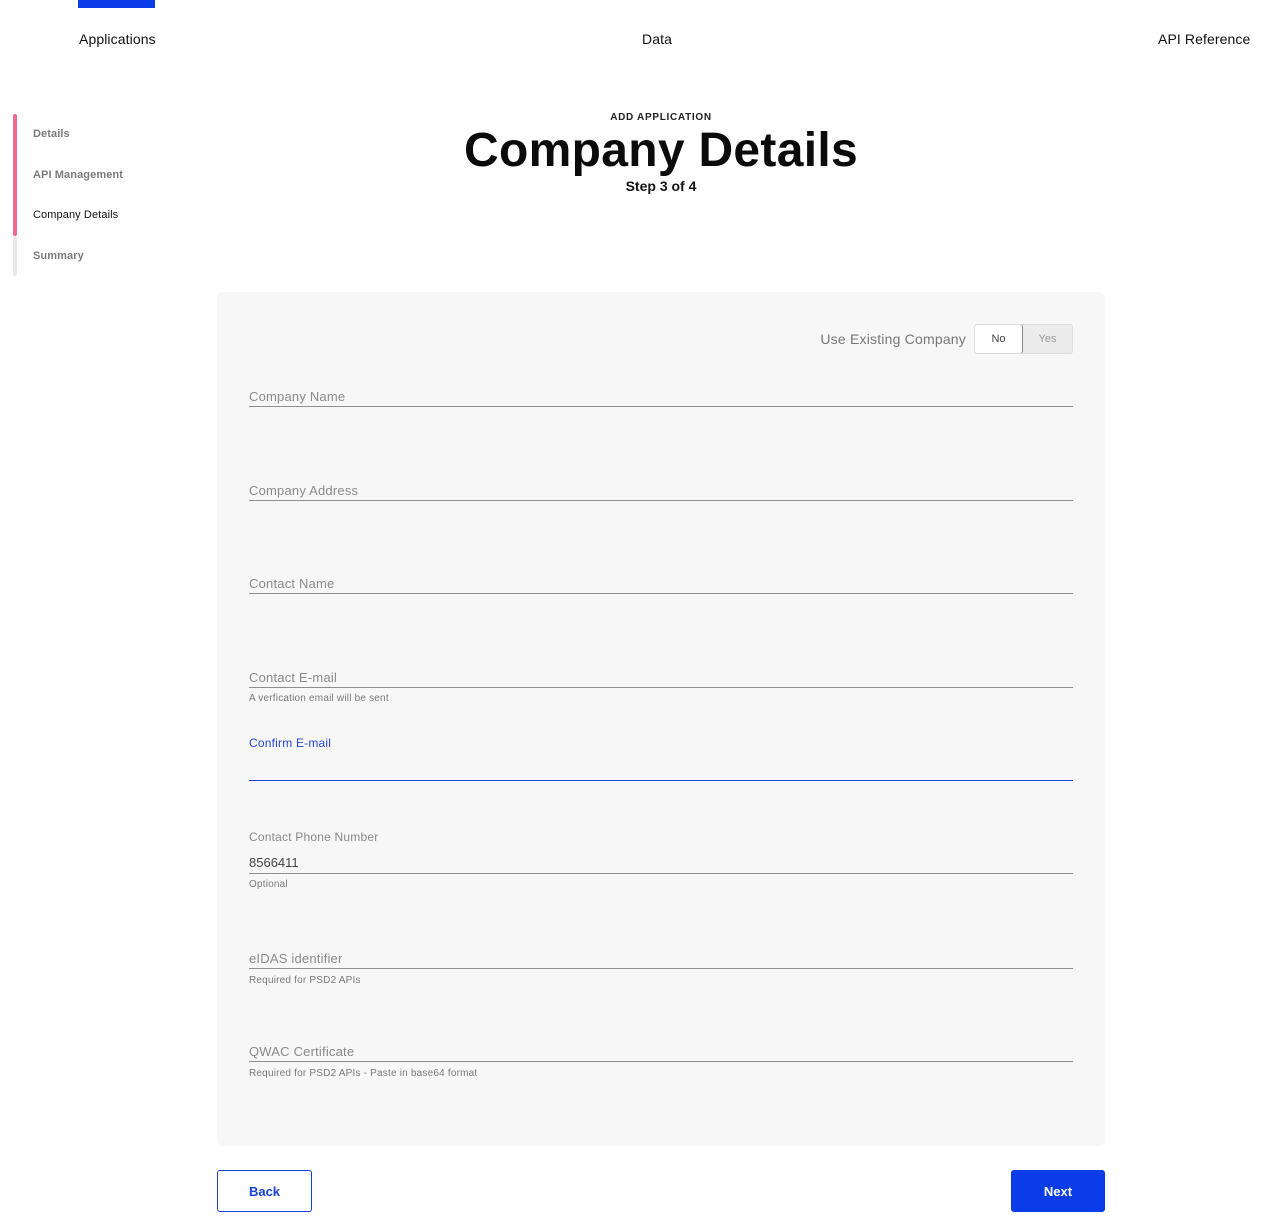  I want to click on contact-phone-input: 8566411, so click(661, 865).